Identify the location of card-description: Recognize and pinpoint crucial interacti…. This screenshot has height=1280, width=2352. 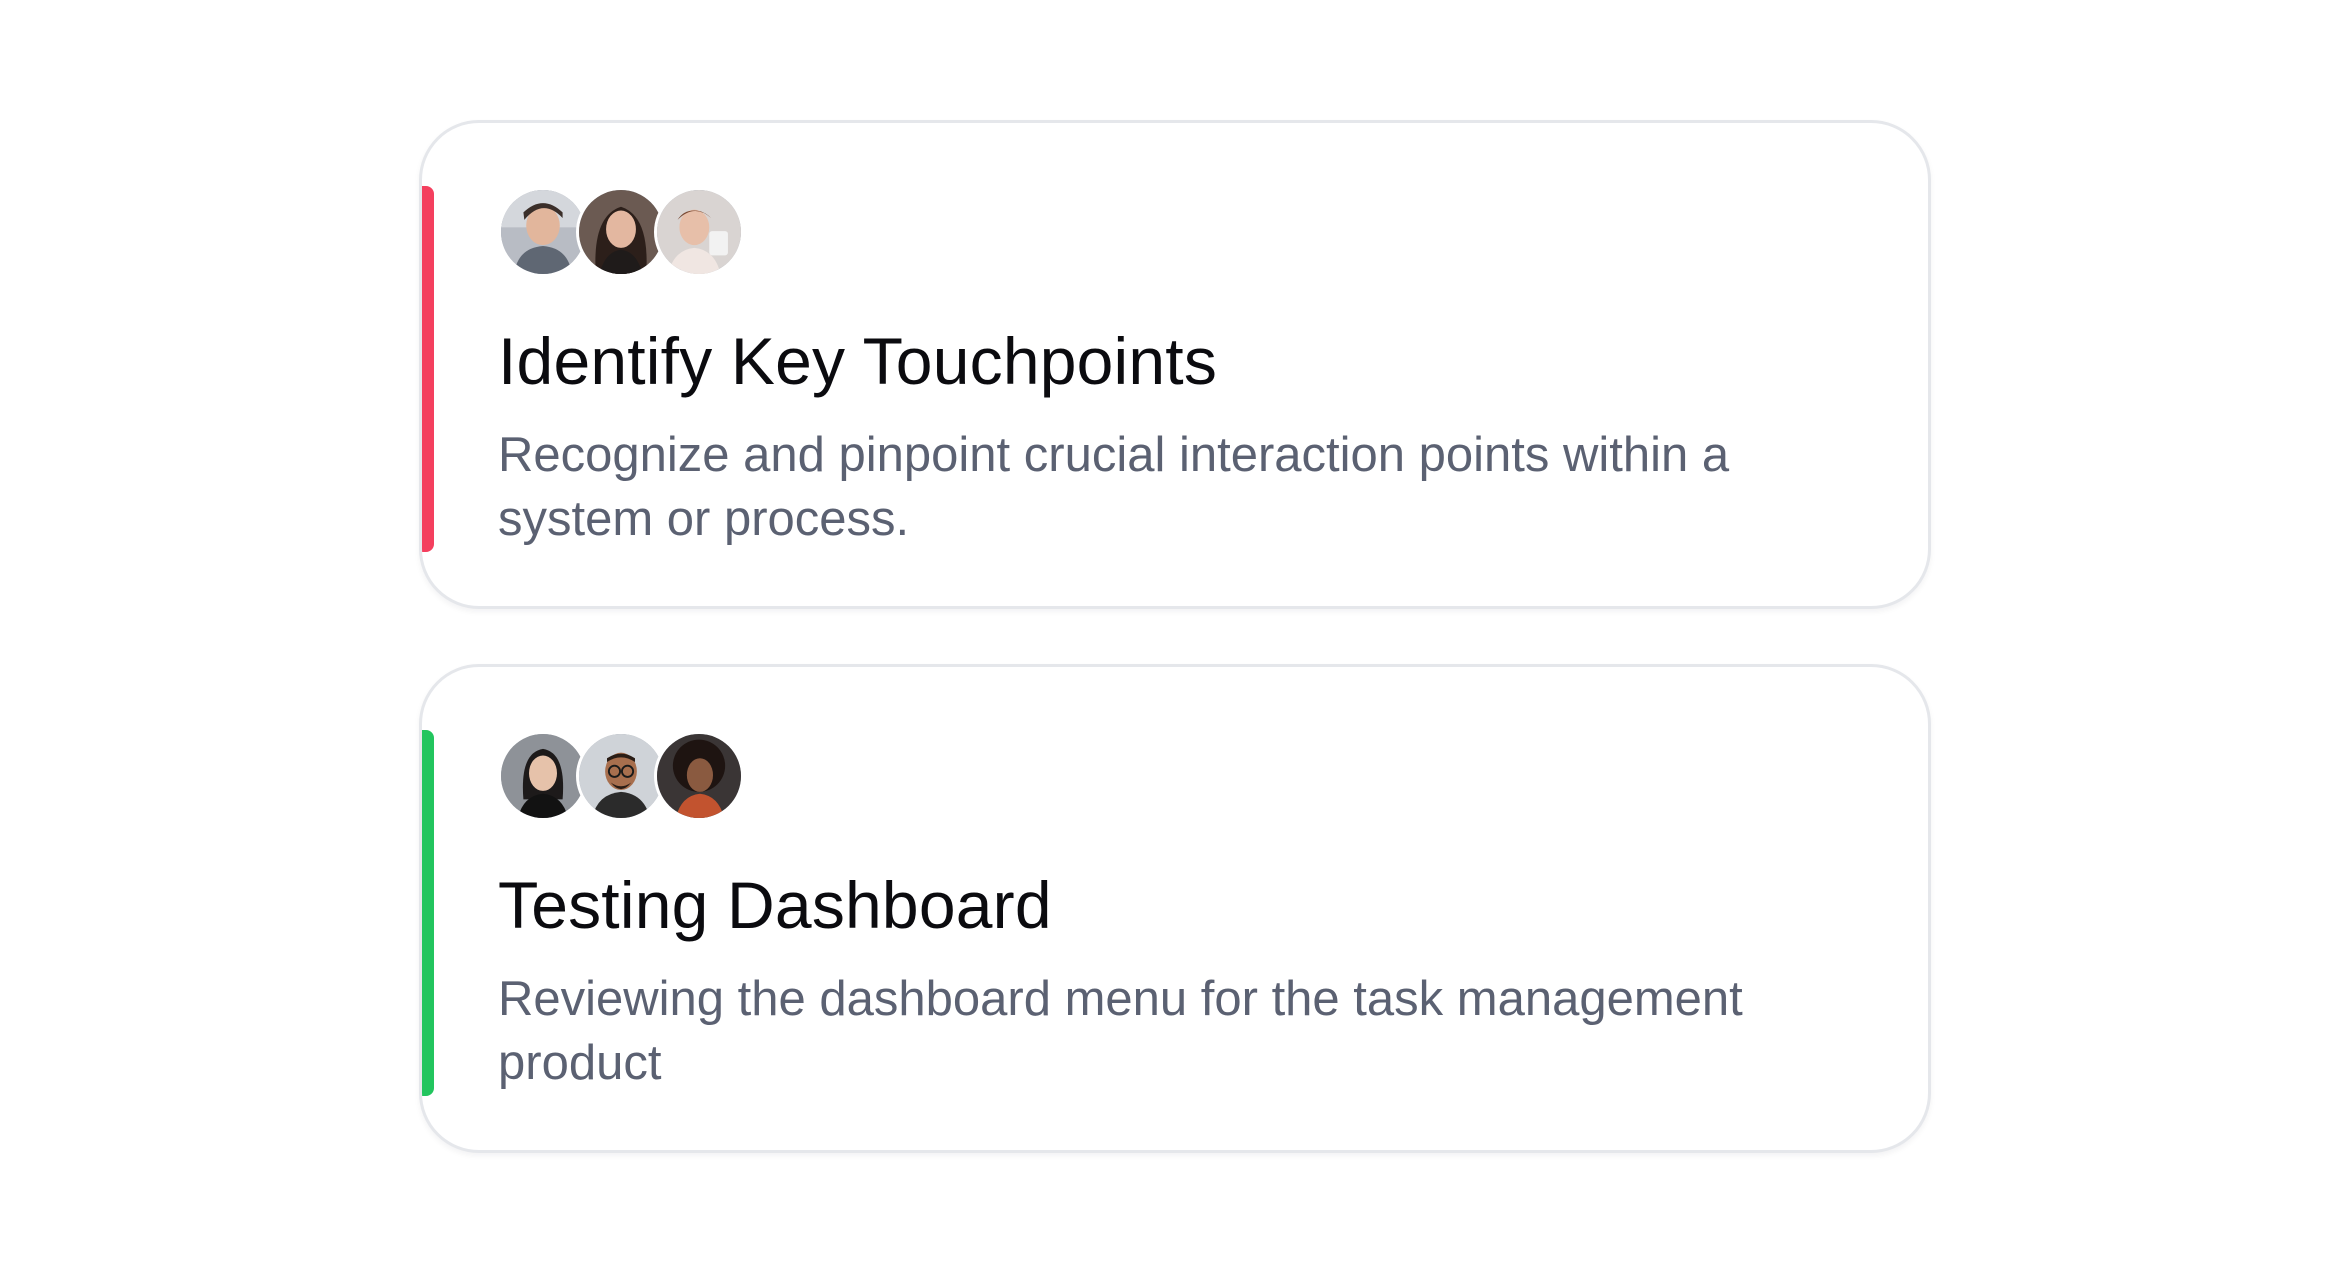
(1114, 487).